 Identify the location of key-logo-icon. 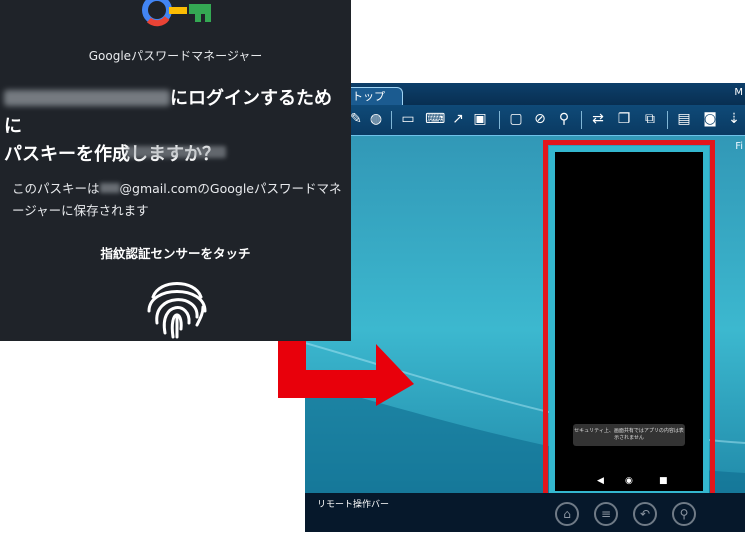
(176, 13).